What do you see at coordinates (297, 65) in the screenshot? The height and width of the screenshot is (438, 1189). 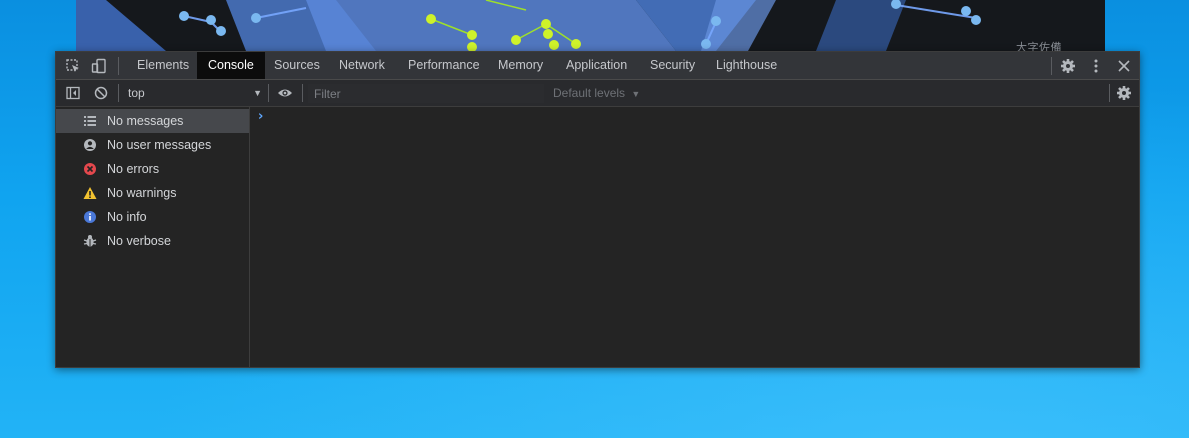 I see `tab-sources: Sources` at bounding box center [297, 65].